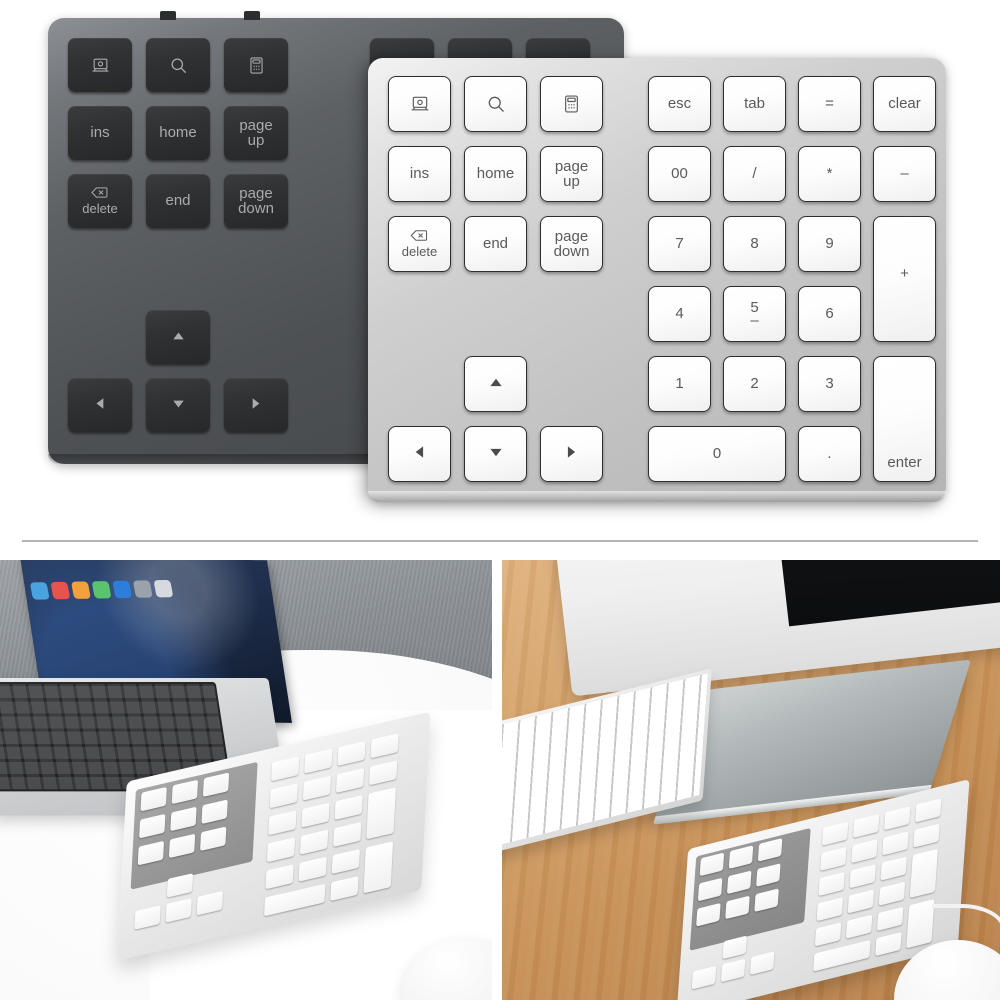 This screenshot has width=1000, height=1000. Describe the element at coordinates (419, 174) in the screenshot. I see `key-ins-silver: ins` at that location.